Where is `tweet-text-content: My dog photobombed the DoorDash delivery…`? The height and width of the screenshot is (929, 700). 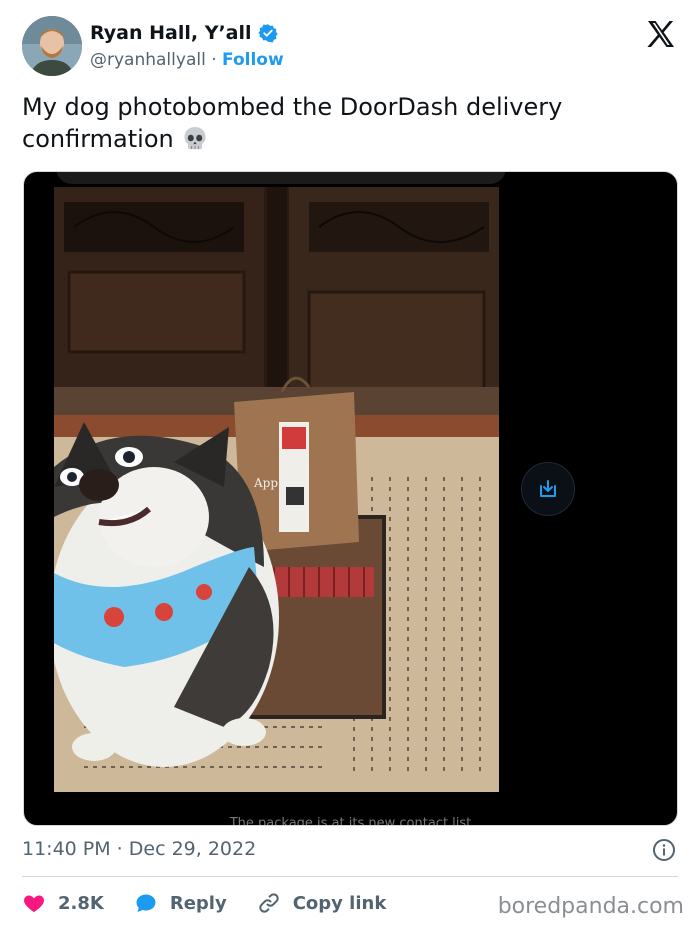 tweet-text-content: My dog photobombed the DoorDash delivery… is located at coordinates (292, 123).